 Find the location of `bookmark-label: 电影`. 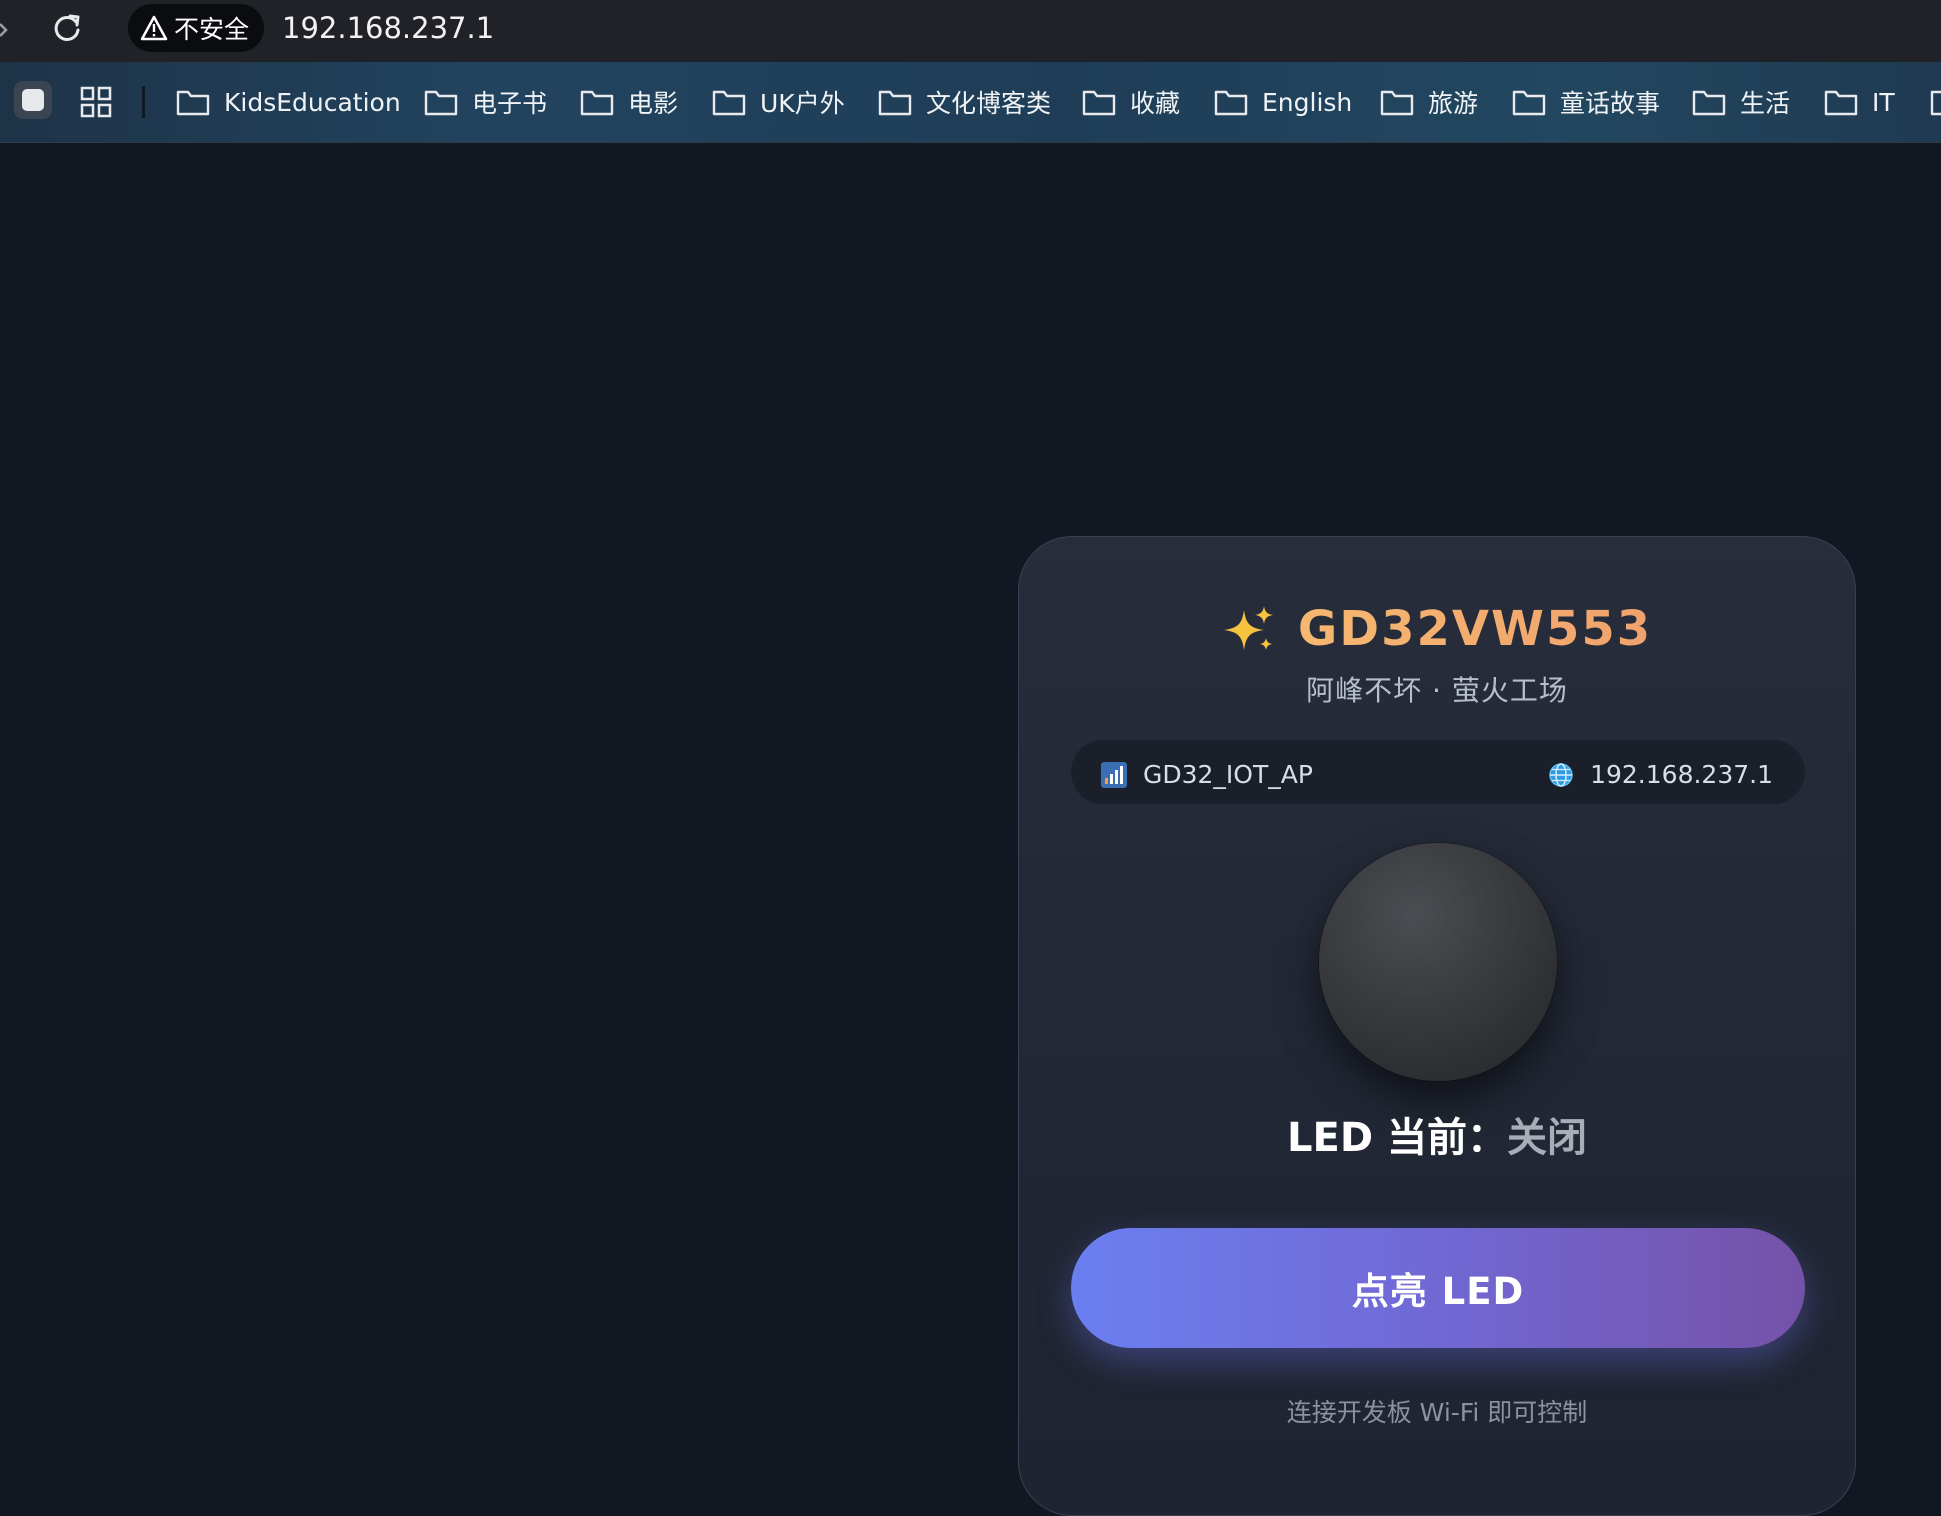

bookmark-label: 电影 is located at coordinates (653, 103).